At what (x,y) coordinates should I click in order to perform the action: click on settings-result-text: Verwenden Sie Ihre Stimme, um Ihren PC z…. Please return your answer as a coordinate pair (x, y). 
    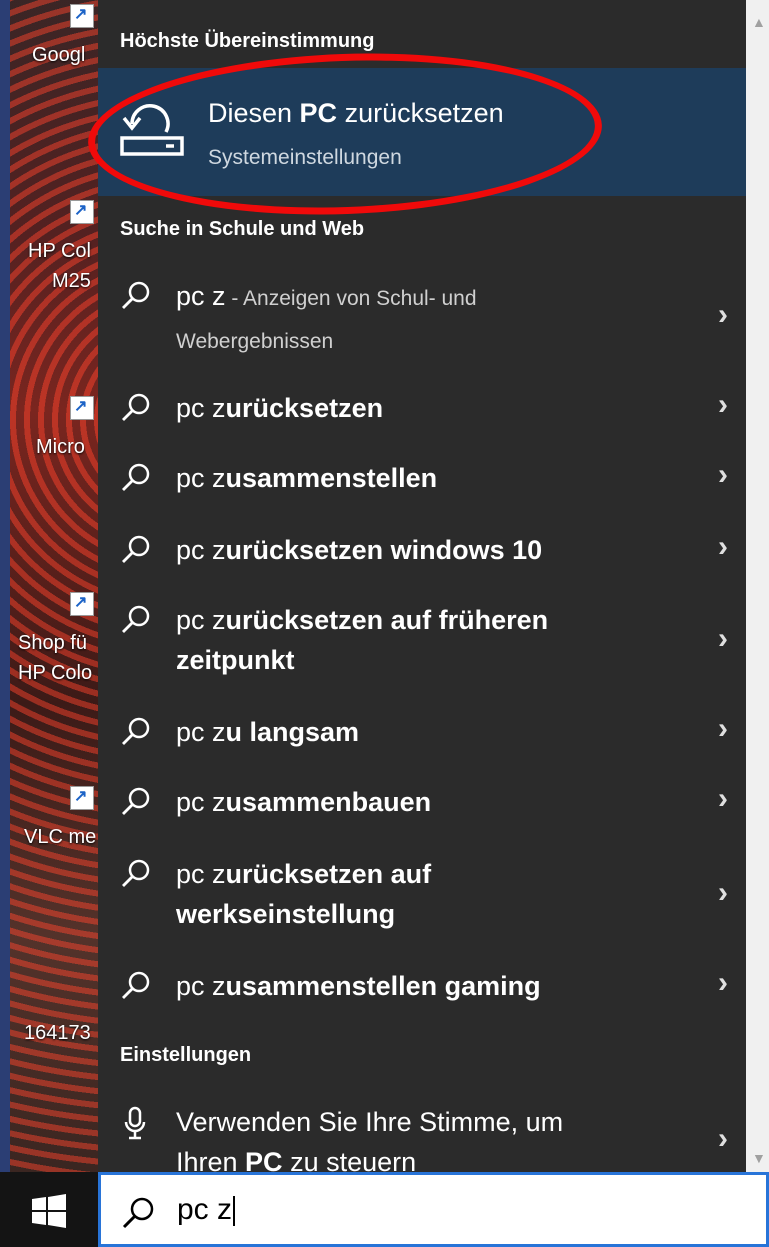
    Looking at the image, I should click on (370, 1142).